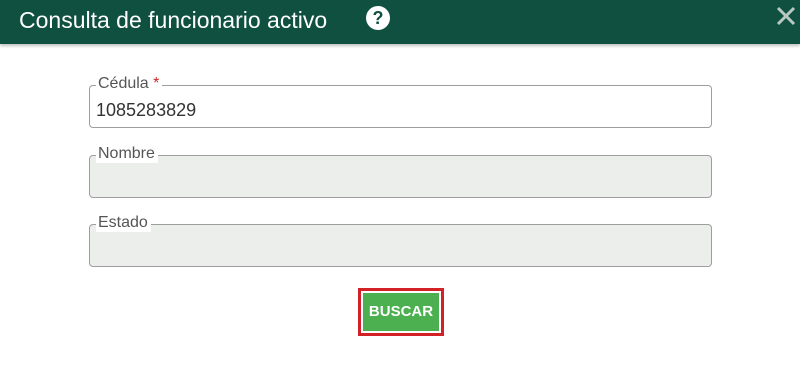 The image size is (800, 368). Describe the element at coordinates (378, 18) in the screenshot. I see `help-icon: ?` at that location.